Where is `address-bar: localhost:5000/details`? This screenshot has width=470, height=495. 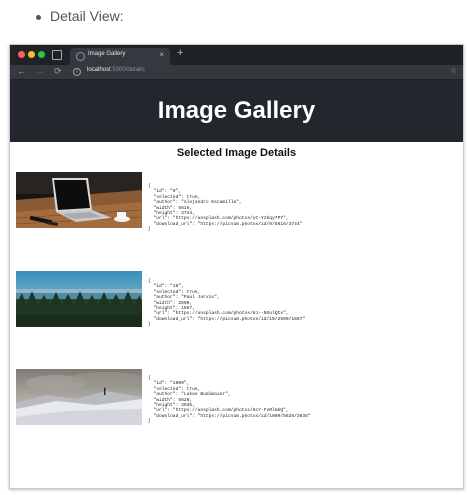
address-bar: localhost:5000/details is located at coordinates (116, 70).